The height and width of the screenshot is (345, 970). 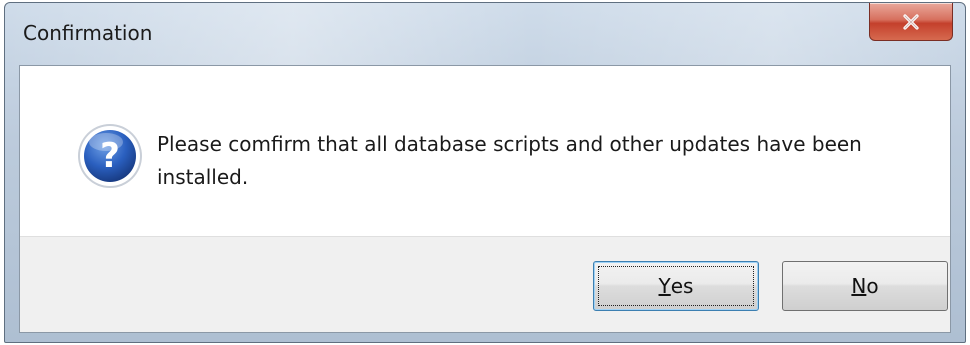 I want to click on yes-label-rest: es, so click(x=682, y=286).